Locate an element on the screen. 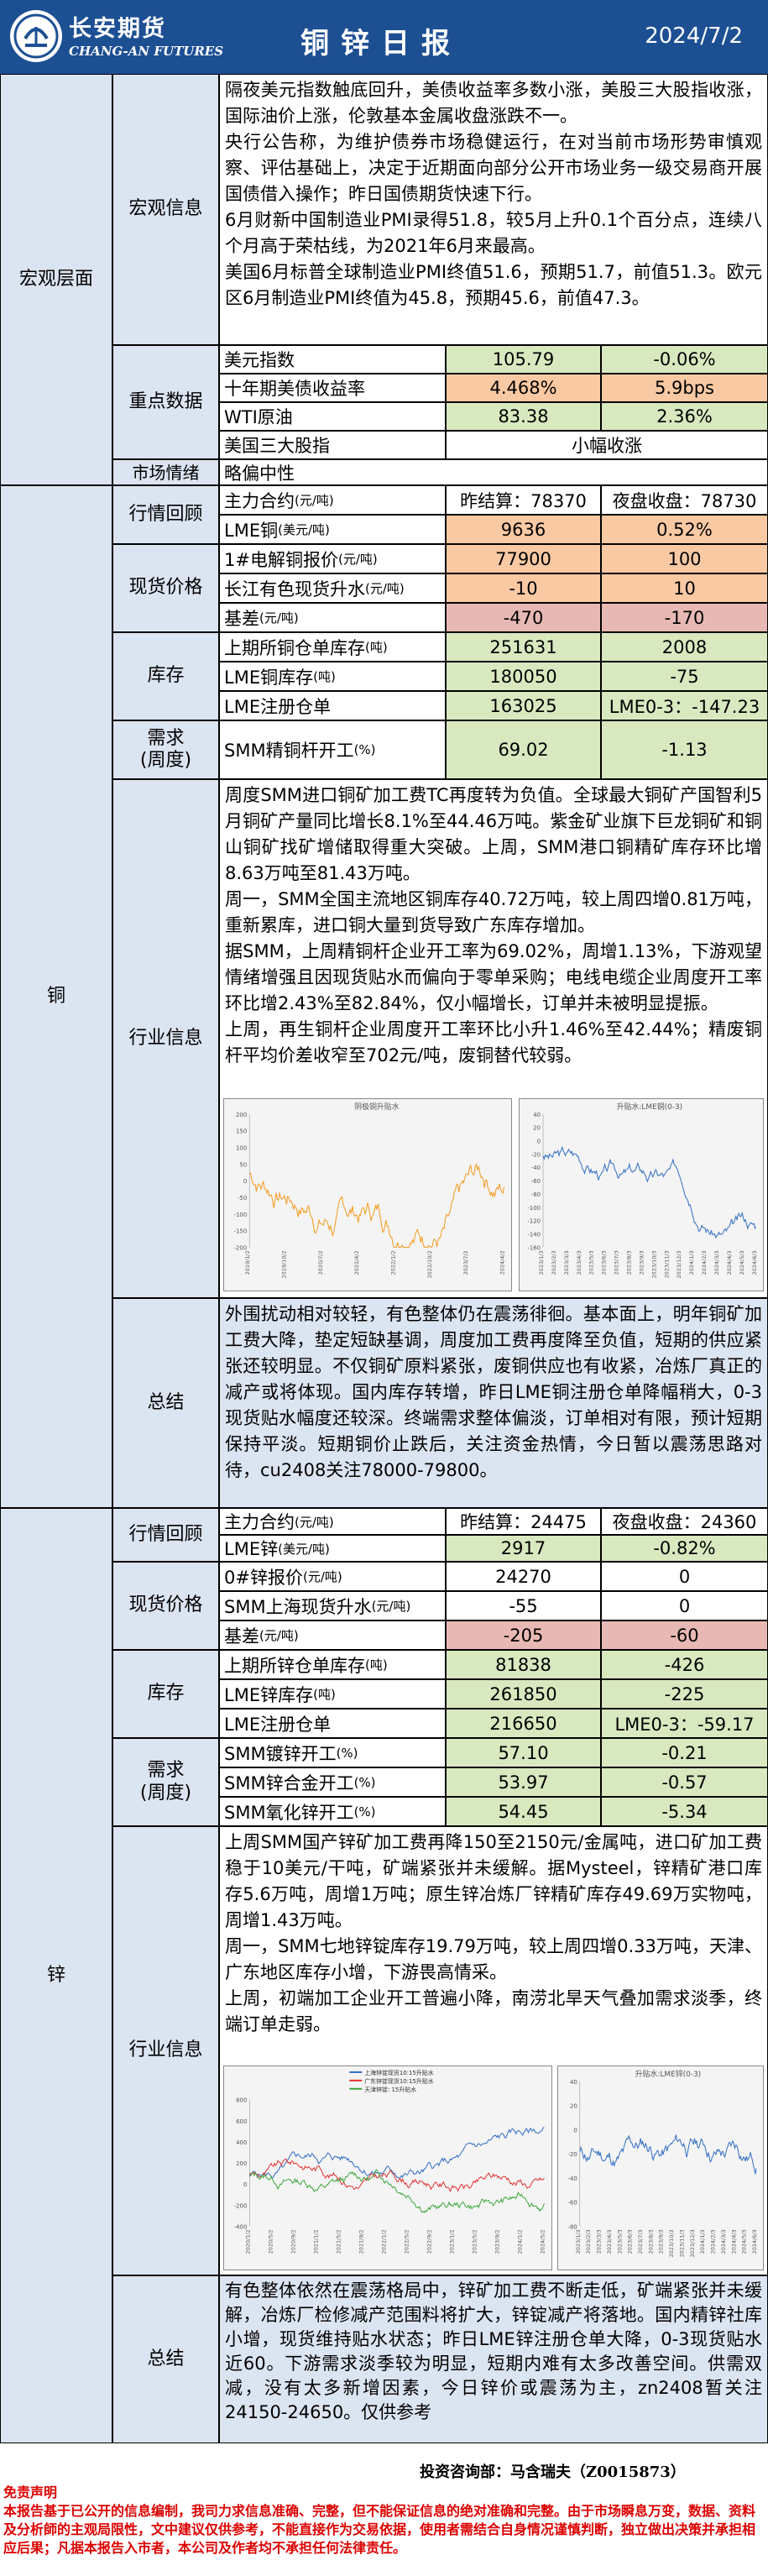 This screenshot has width=768, height=2576. chart-title: 阴极铜升贴水 is located at coordinates (377, 1107).